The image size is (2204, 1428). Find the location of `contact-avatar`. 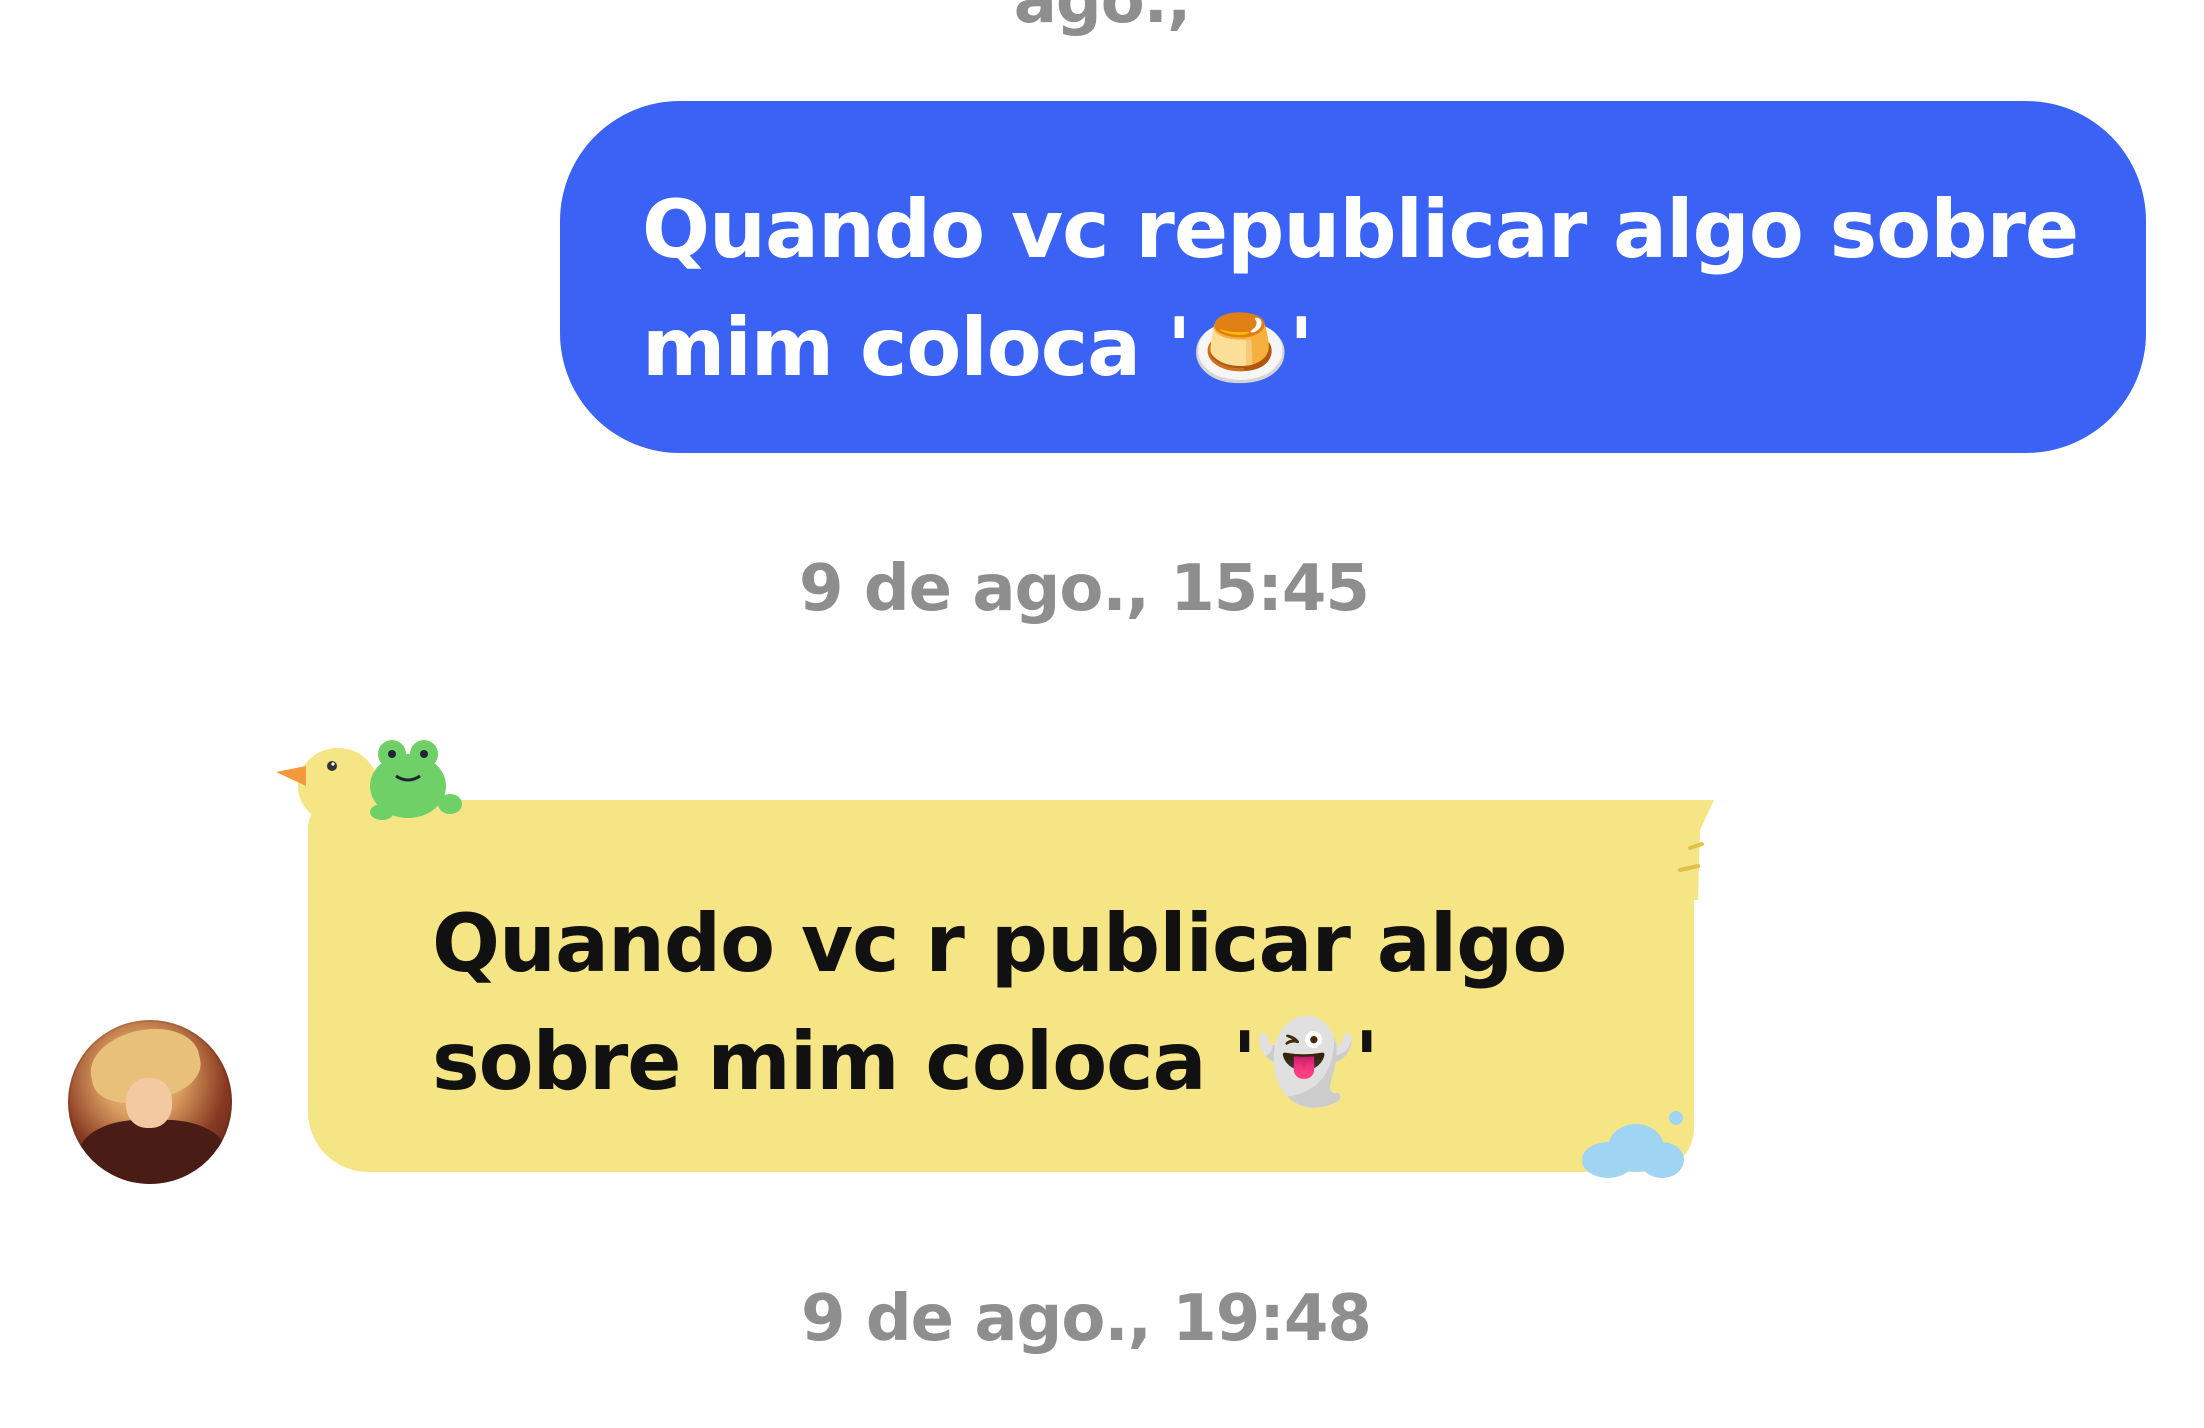

contact-avatar is located at coordinates (150, 1102).